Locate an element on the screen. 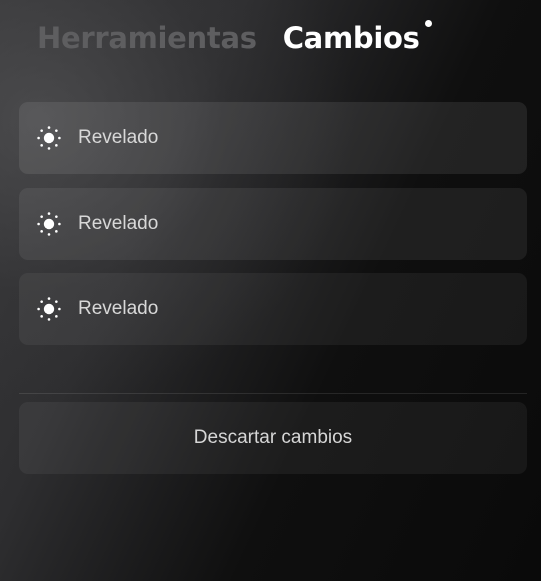 The width and height of the screenshot is (541, 581). tab-herramientas: Herramientas is located at coordinates (147, 38).